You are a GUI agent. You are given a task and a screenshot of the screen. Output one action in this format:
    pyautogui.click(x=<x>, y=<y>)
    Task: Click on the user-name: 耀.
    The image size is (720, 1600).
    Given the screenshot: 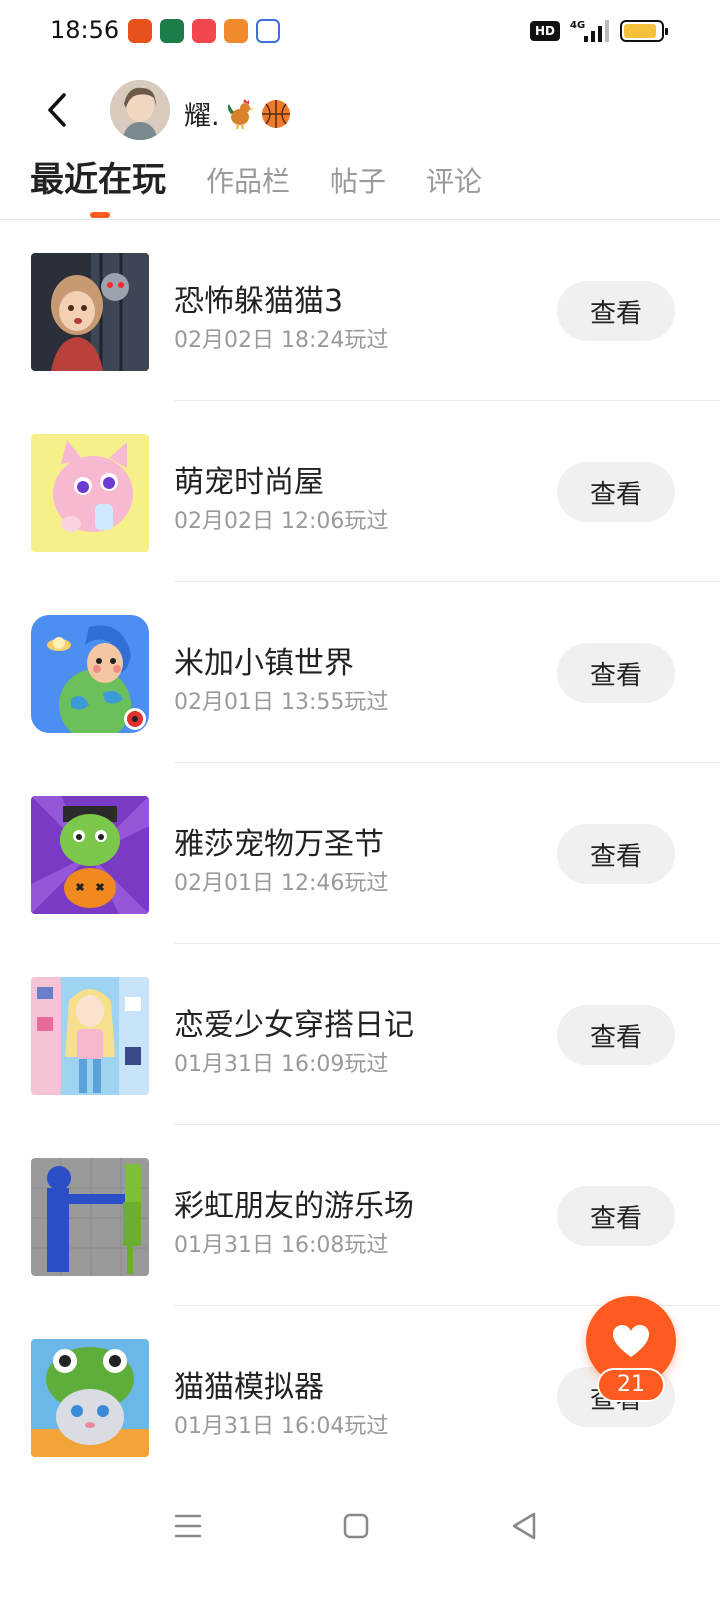 What is the action you would take?
    pyautogui.click(x=238, y=113)
    